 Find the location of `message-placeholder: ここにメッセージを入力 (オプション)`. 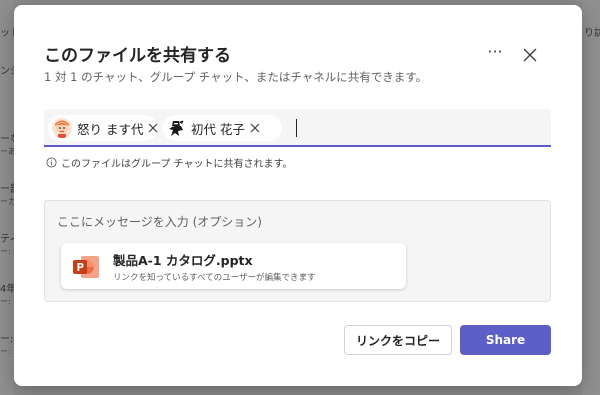

message-placeholder: ここにメッセージを入力 (オプション) is located at coordinates (159, 222).